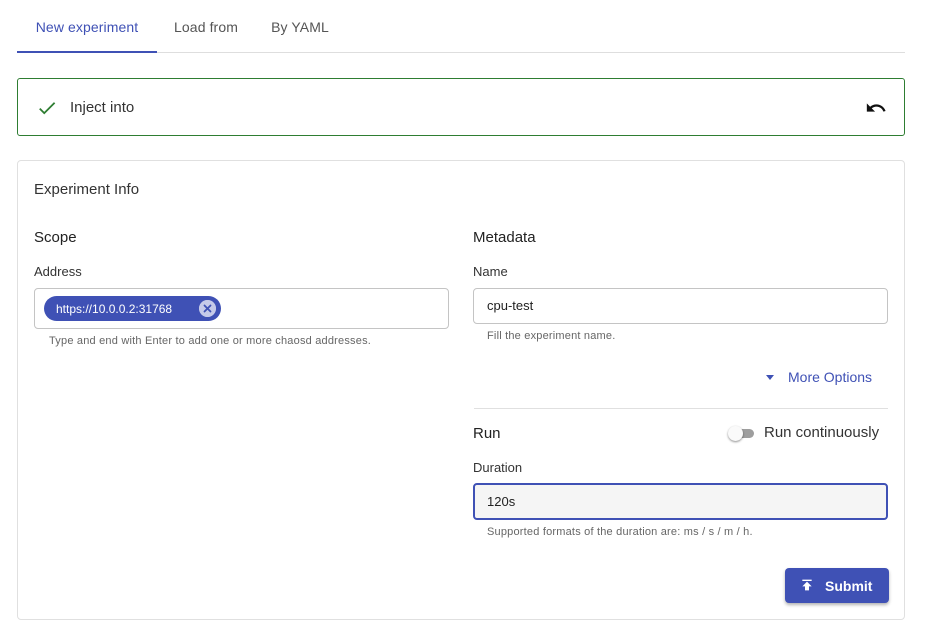 This screenshot has width=925, height=636. What do you see at coordinates (206, 26) in the screenshot?
I see `tab-load-from: Load from` at bounding box center [206, 26].